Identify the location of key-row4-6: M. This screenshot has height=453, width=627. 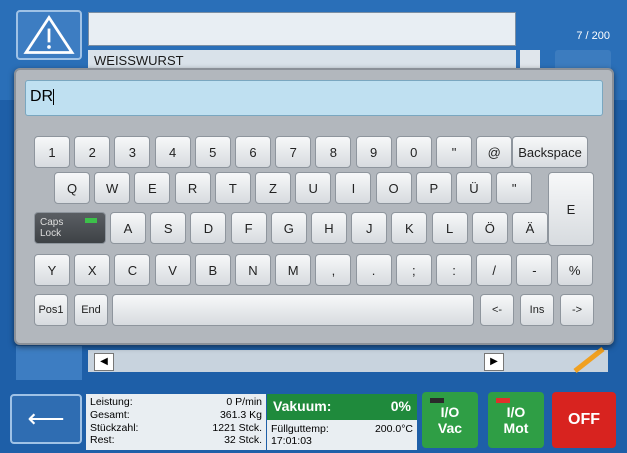
(293, 270).